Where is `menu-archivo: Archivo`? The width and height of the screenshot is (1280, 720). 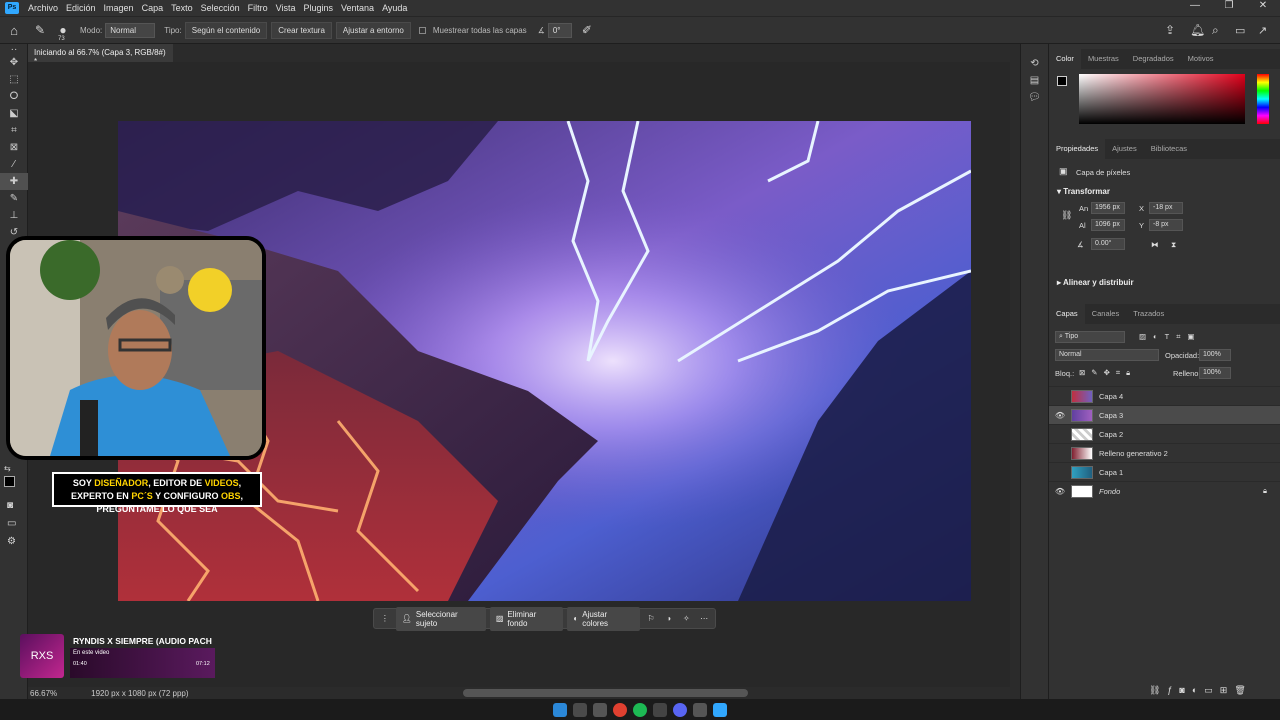
menu-archivo: Archivo is located at coordinates (43, 8).